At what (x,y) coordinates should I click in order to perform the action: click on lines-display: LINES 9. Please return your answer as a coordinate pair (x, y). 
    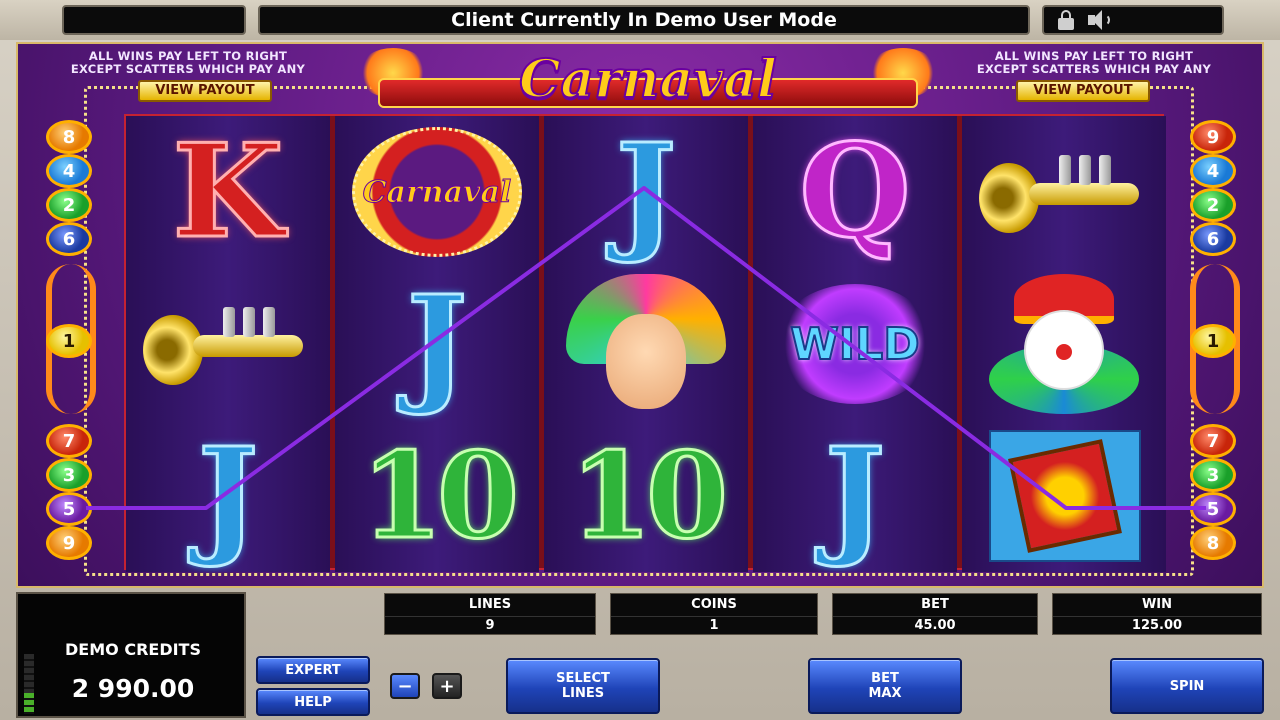
    Looking at the image, I should click on (490, 614).